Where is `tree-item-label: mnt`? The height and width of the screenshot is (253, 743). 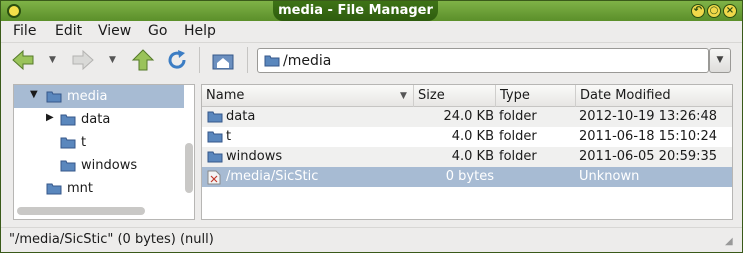
tree-item-label: mnt is located at coordinates (80, 188).